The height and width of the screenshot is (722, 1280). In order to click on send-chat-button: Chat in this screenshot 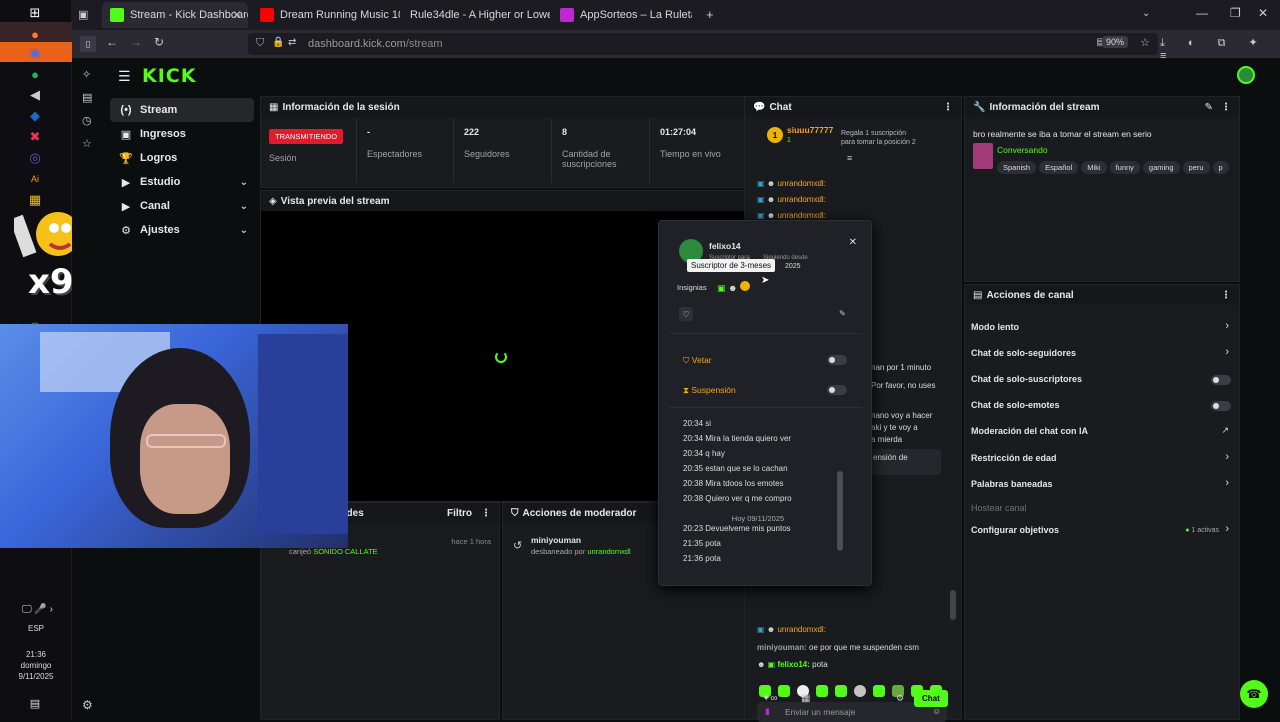, I will do `click(931, 698)`.